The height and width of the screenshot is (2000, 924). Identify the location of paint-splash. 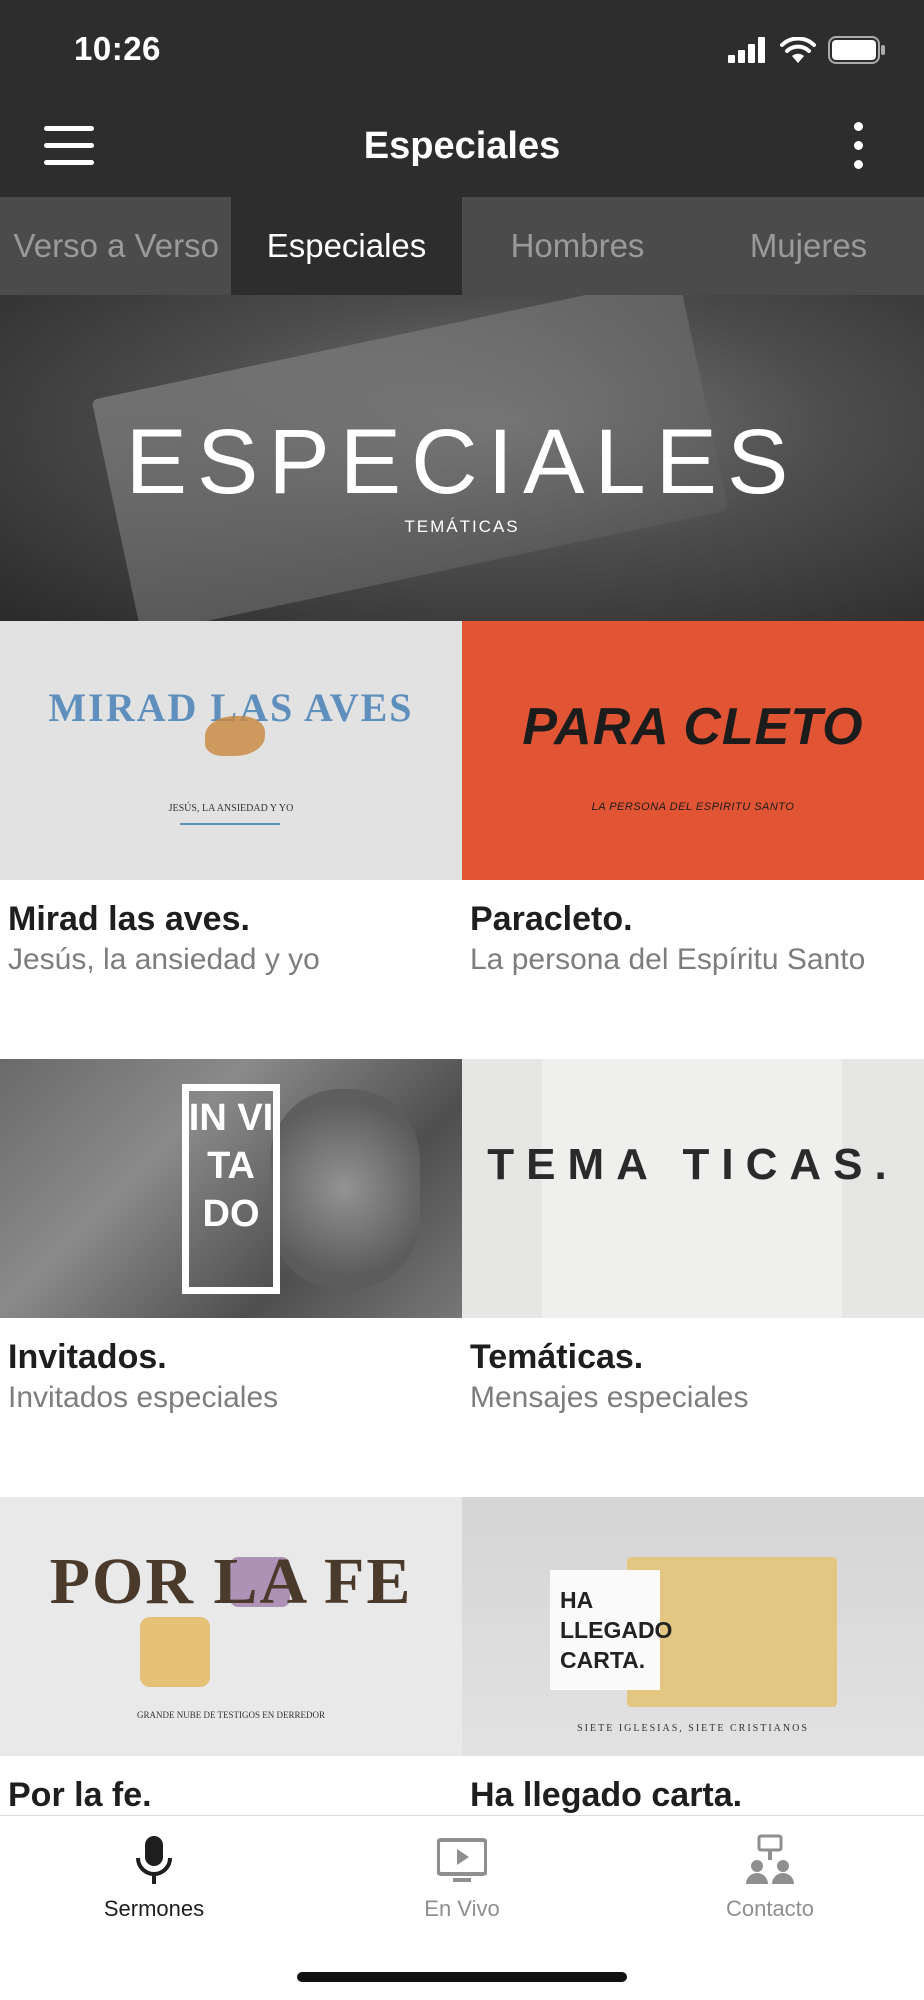
(175, 1652).